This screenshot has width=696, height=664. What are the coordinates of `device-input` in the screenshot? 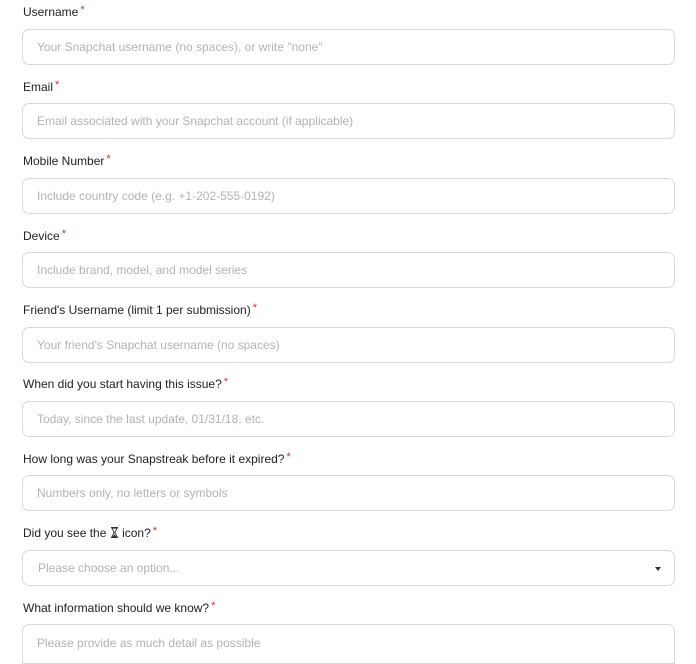 It's located at (348, 270).